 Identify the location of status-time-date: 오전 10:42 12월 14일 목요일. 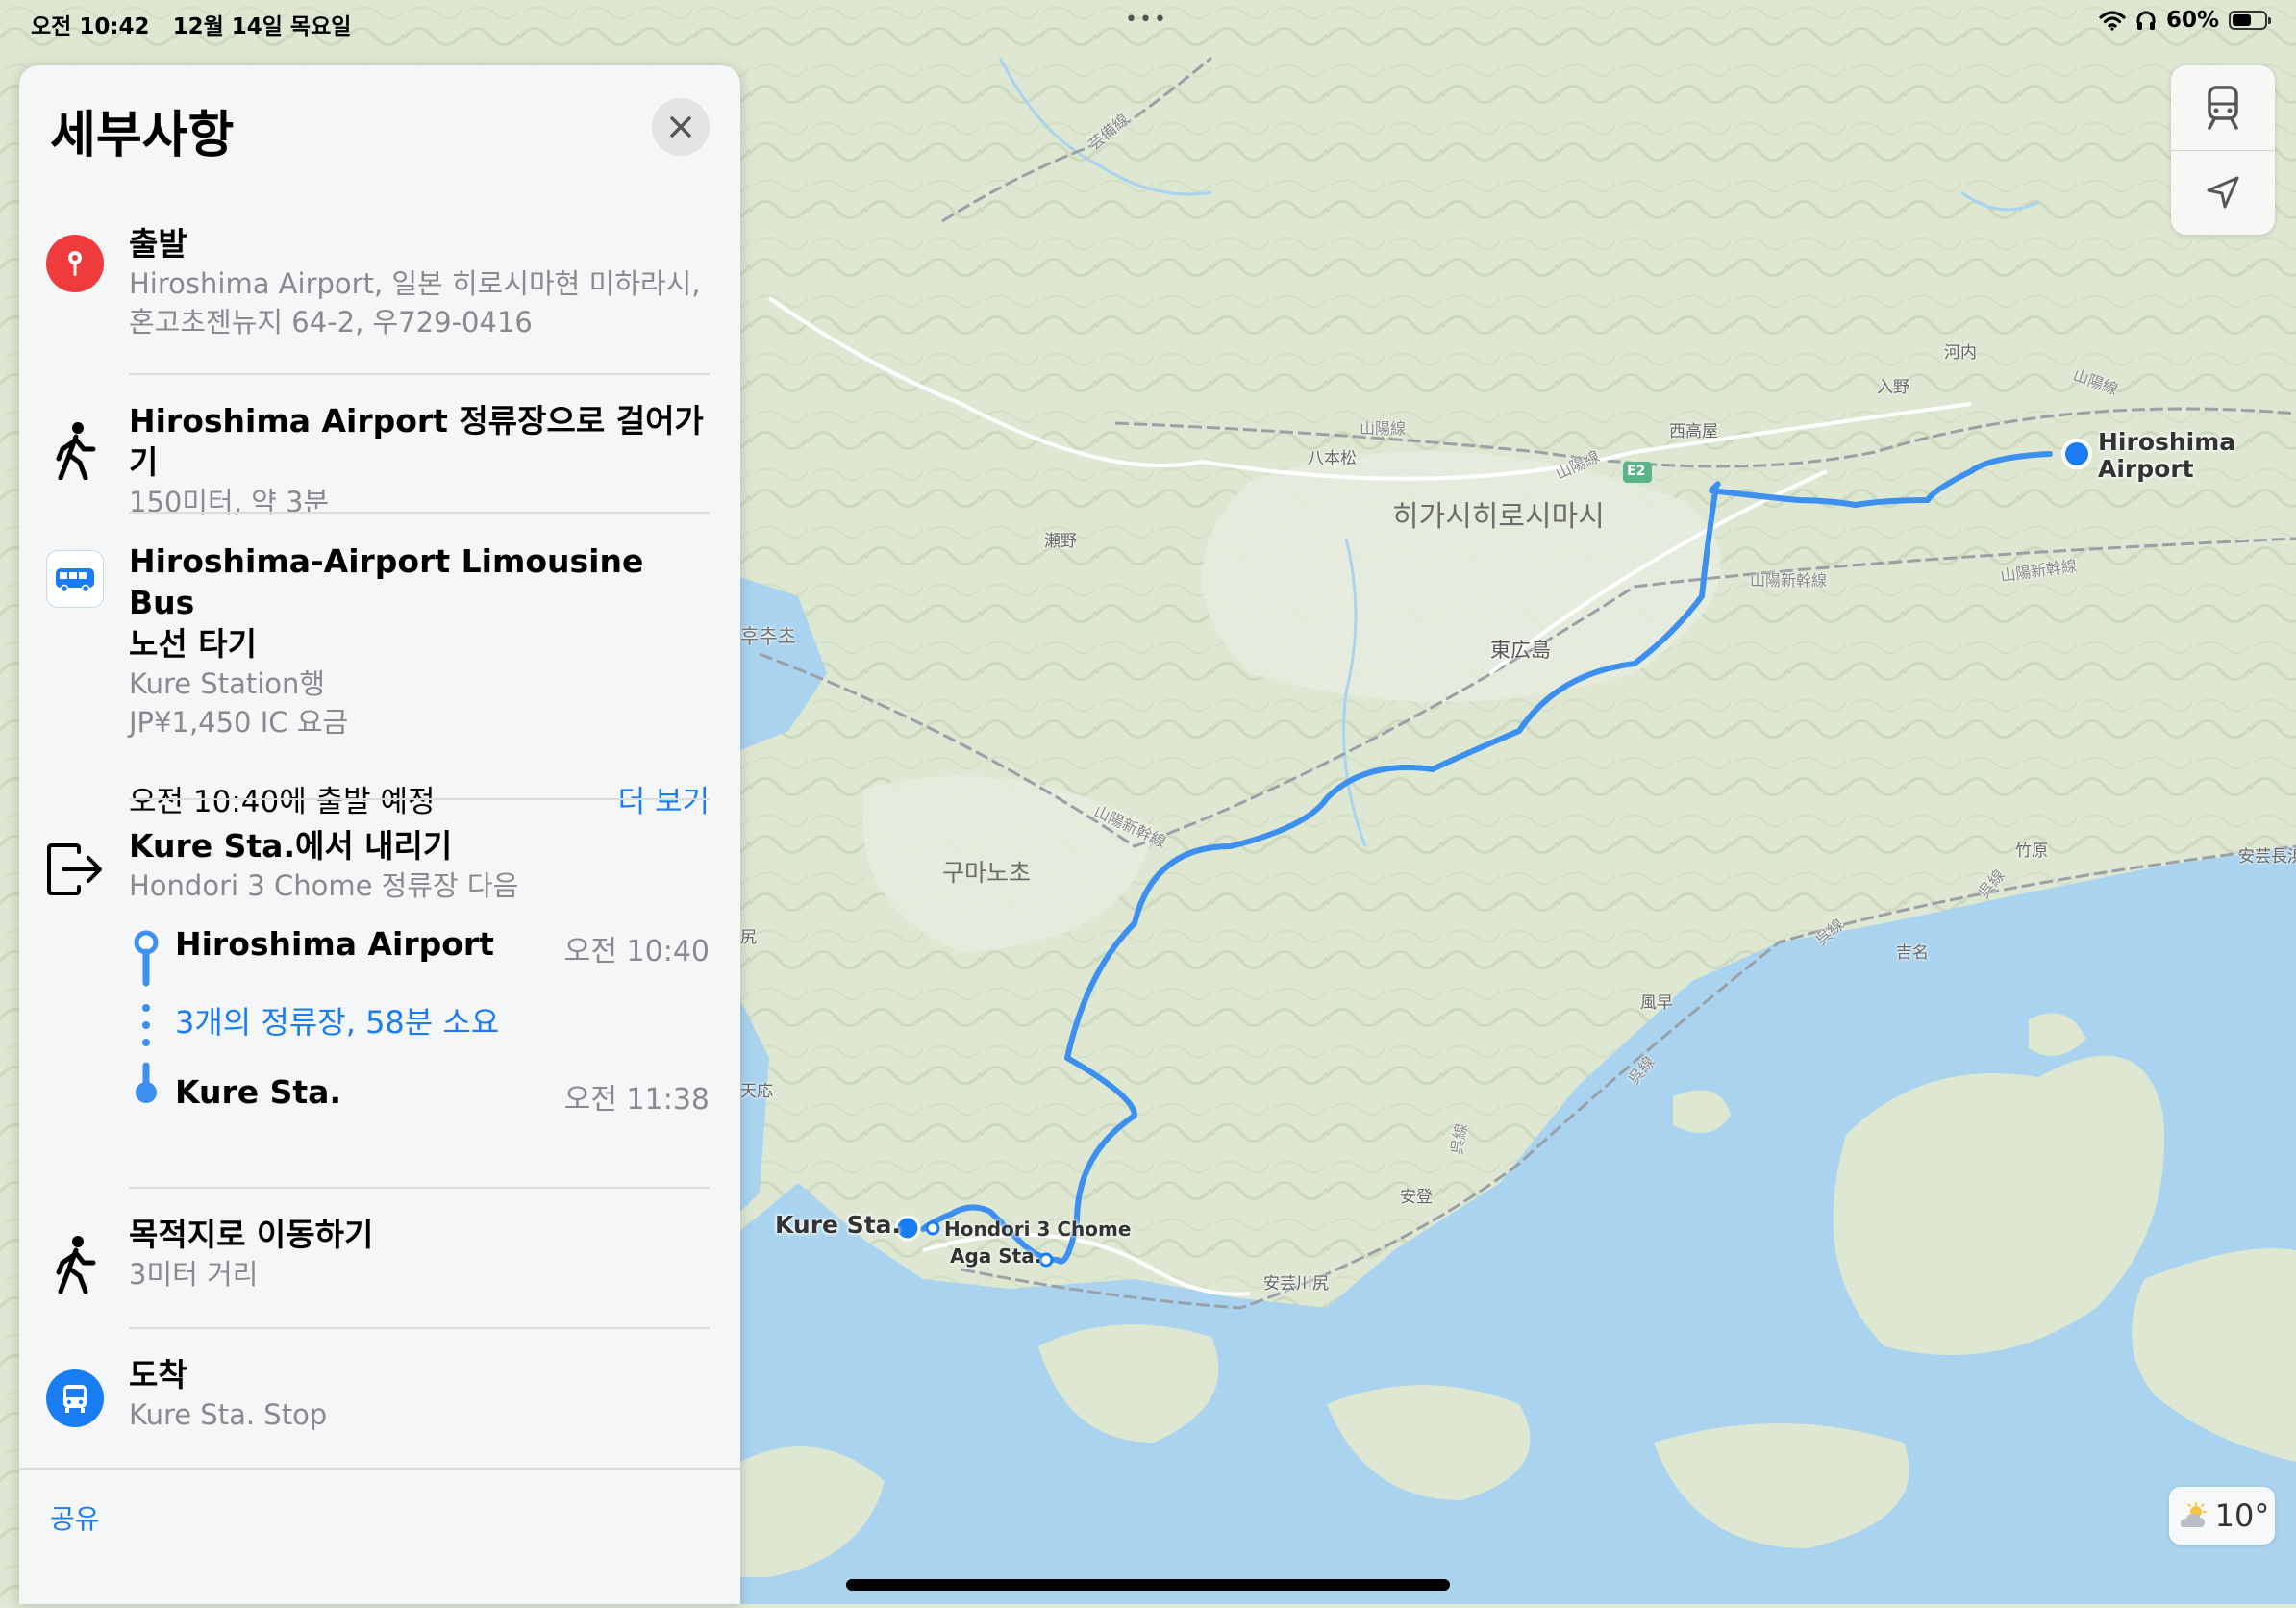
(191, 24).